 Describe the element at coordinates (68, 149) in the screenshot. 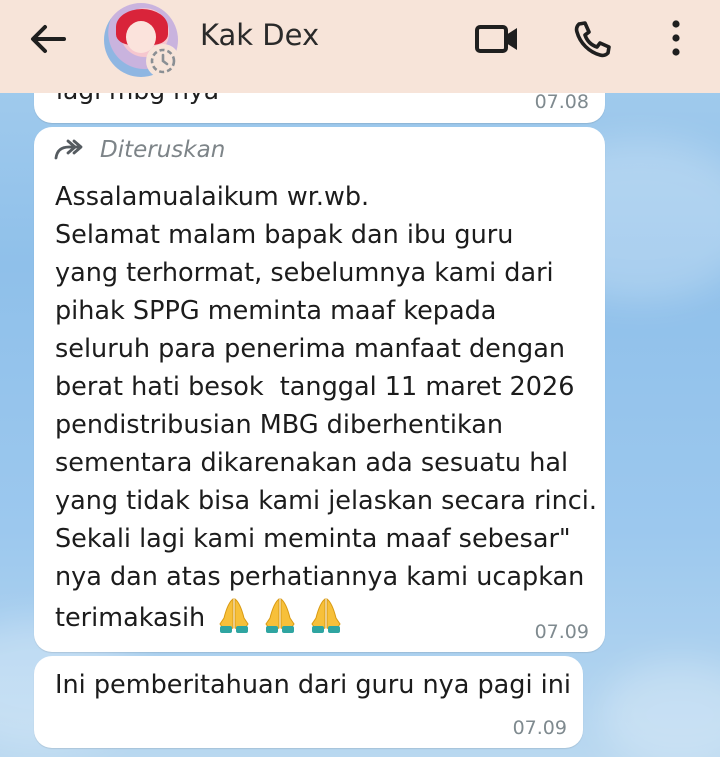

I see `forward-icon` at that location.